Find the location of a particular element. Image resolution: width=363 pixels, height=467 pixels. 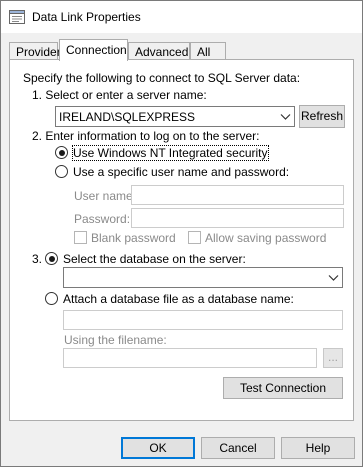

tab-connection: Connection is located at coordinates (93, 50).